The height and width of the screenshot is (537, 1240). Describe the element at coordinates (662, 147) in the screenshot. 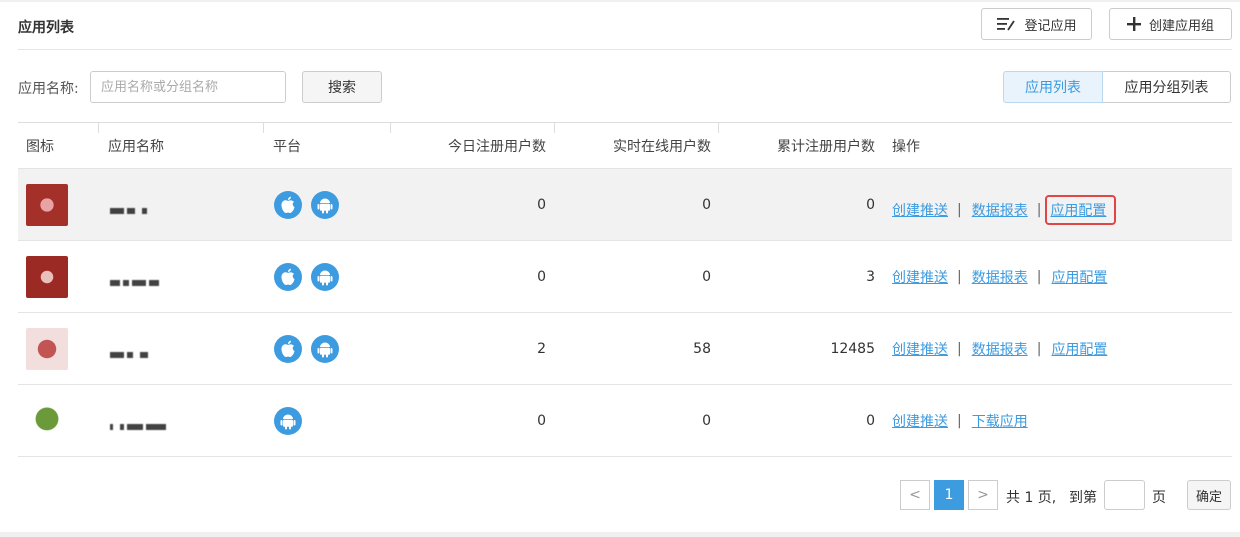

I see `column-header-realtime-online: 实时在线用户数` at that location.